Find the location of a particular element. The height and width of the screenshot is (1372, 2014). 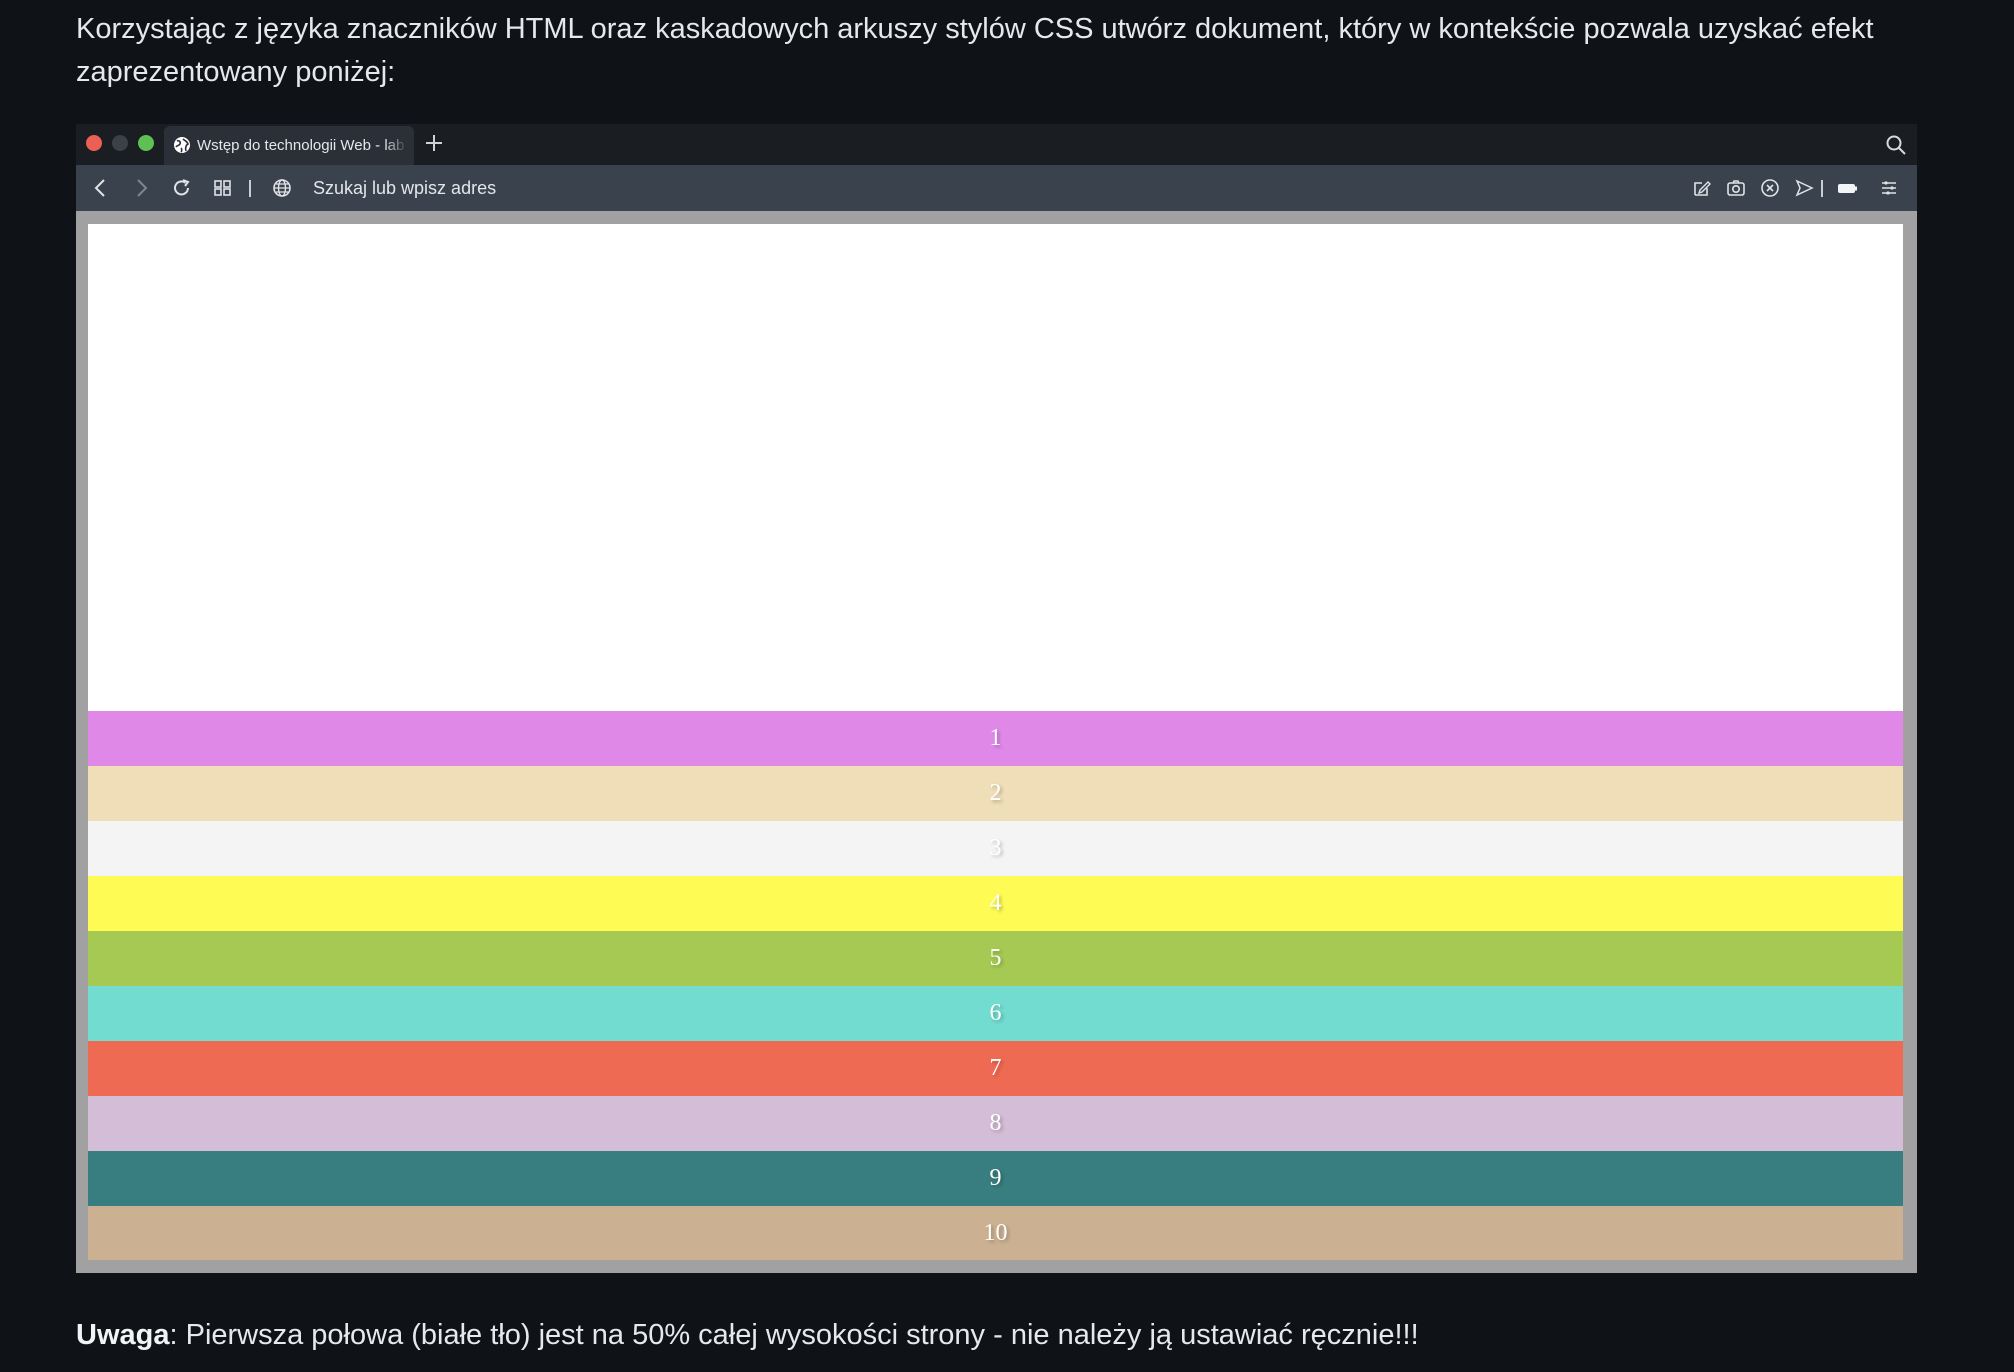

tab-title: Wstęp do technologii Web - lab is located at coordinates (302, 145).